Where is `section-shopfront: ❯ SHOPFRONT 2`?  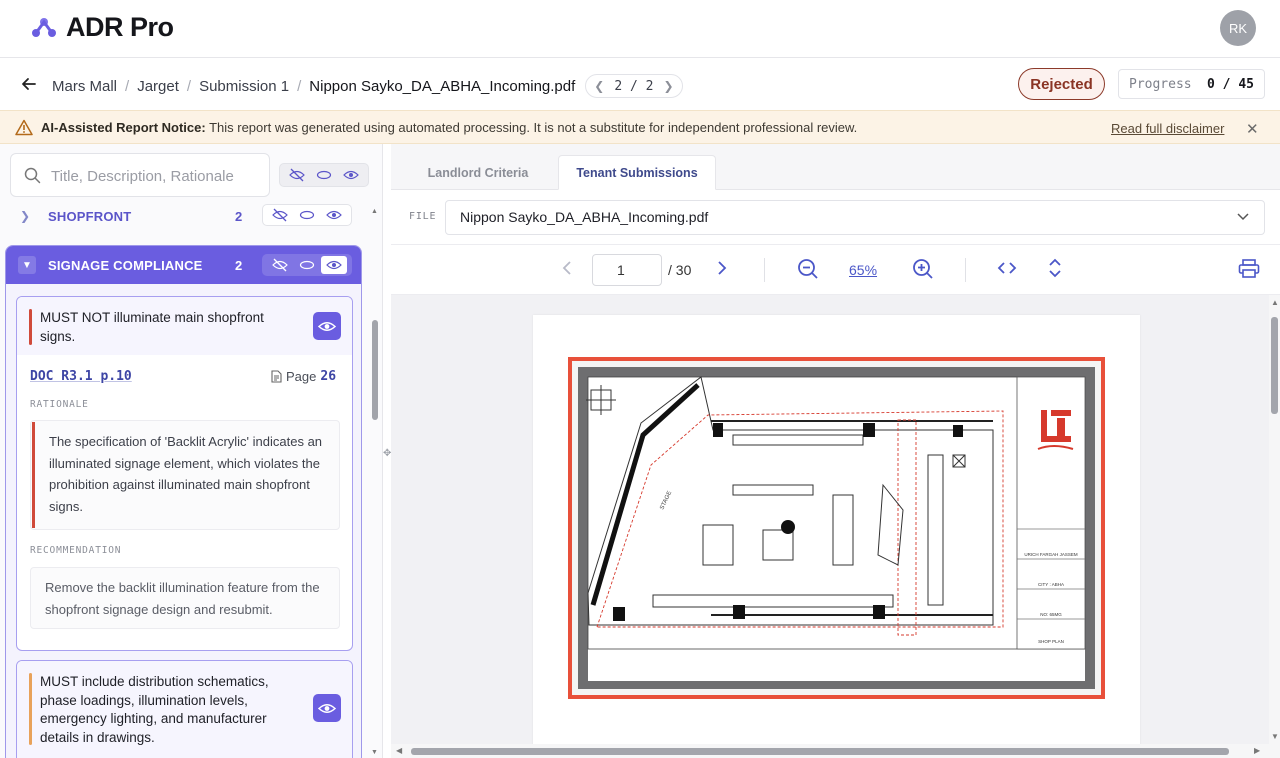
section-shopfront: ❯ SHOPFRONT 2 is located at coordinates (183, 216).